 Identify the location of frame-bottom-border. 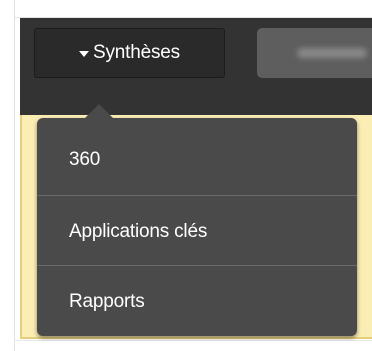
(193, 340).